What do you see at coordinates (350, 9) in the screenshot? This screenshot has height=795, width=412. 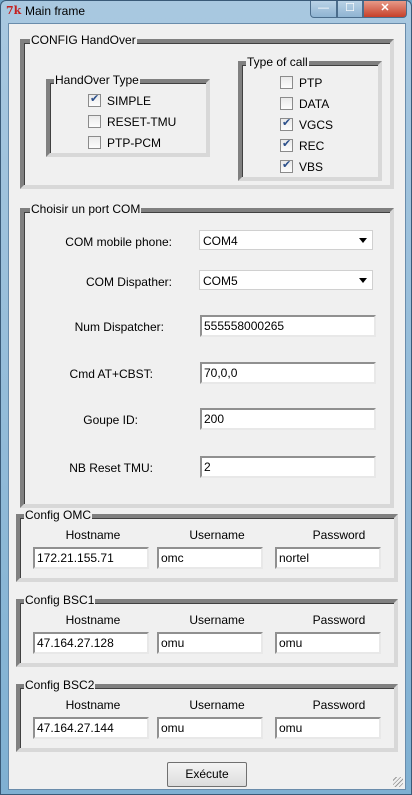 I see `maximize-button: ☐` at bounding box center [350, 9].